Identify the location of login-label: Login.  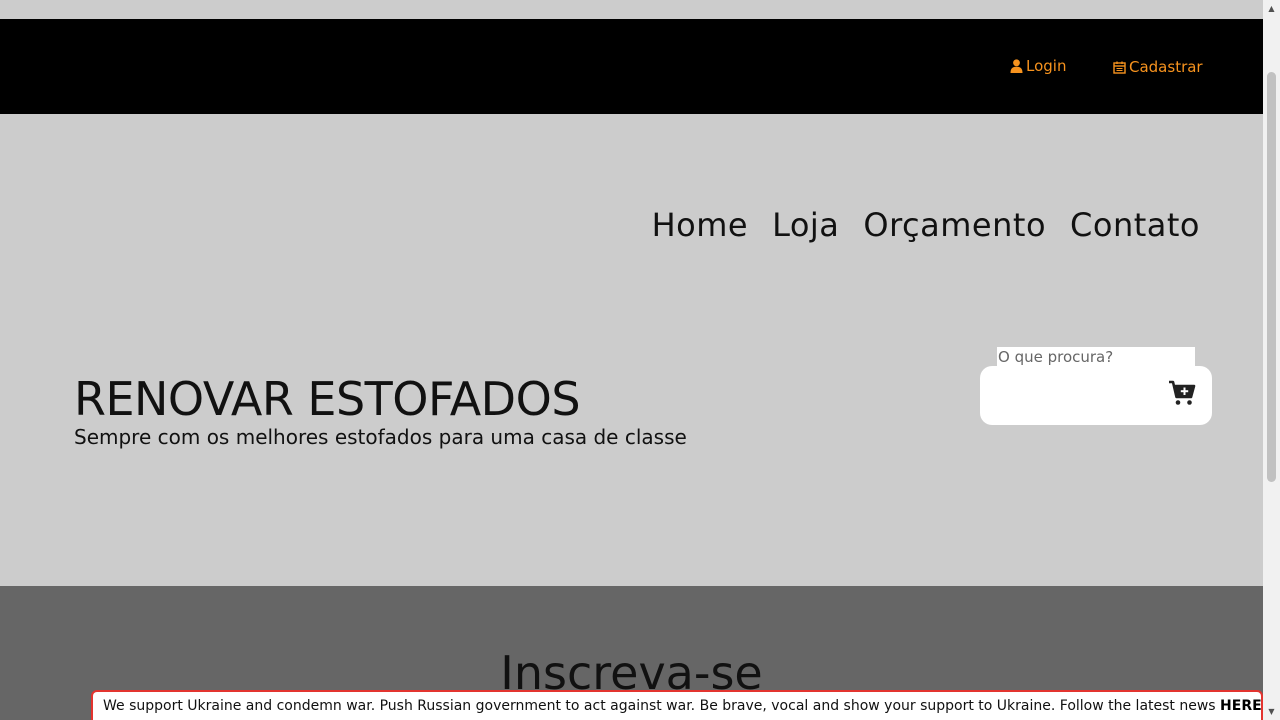
(1046, 66).